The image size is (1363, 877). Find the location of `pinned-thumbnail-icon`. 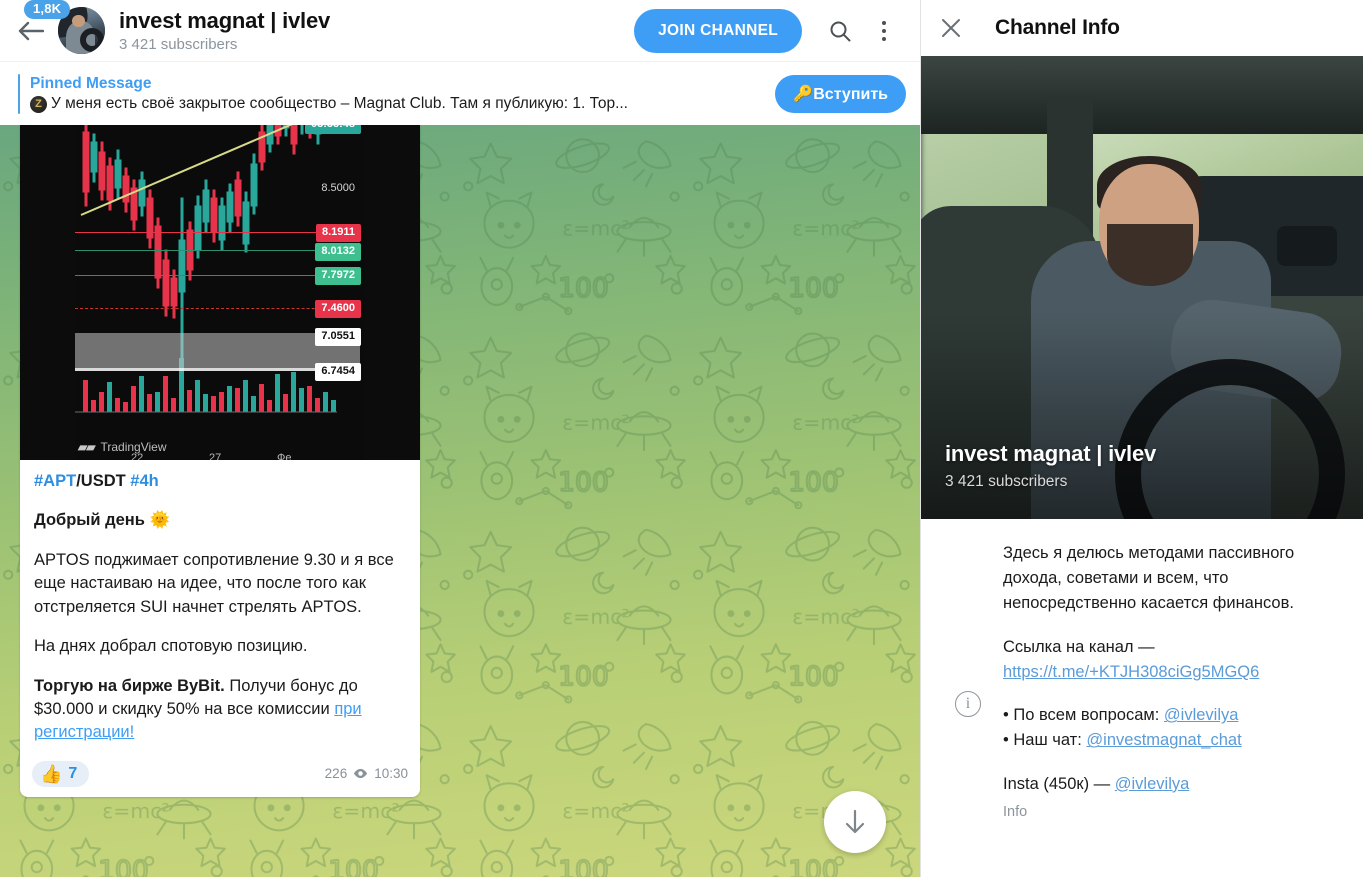

pinned-thumbnail-icon is located at coordinates (38, 104).